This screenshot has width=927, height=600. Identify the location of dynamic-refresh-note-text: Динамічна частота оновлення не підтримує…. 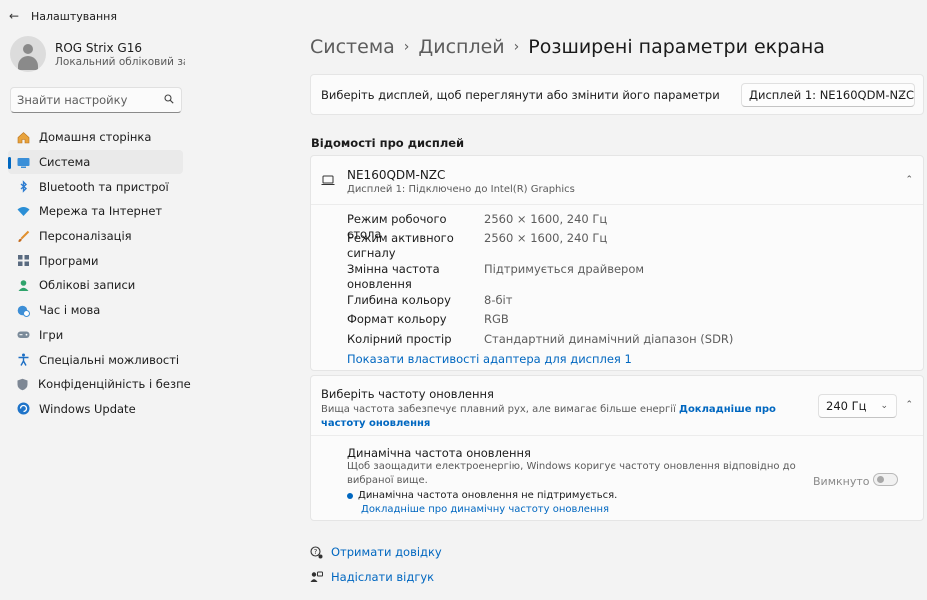
(488, 495).